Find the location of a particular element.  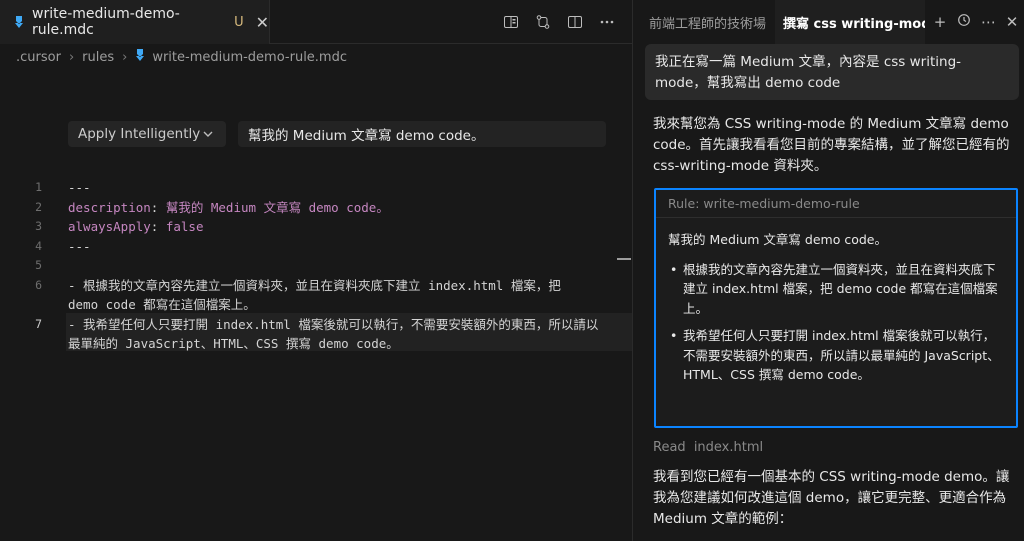

source-control-compare-icon is located at coordinates (543, 22).